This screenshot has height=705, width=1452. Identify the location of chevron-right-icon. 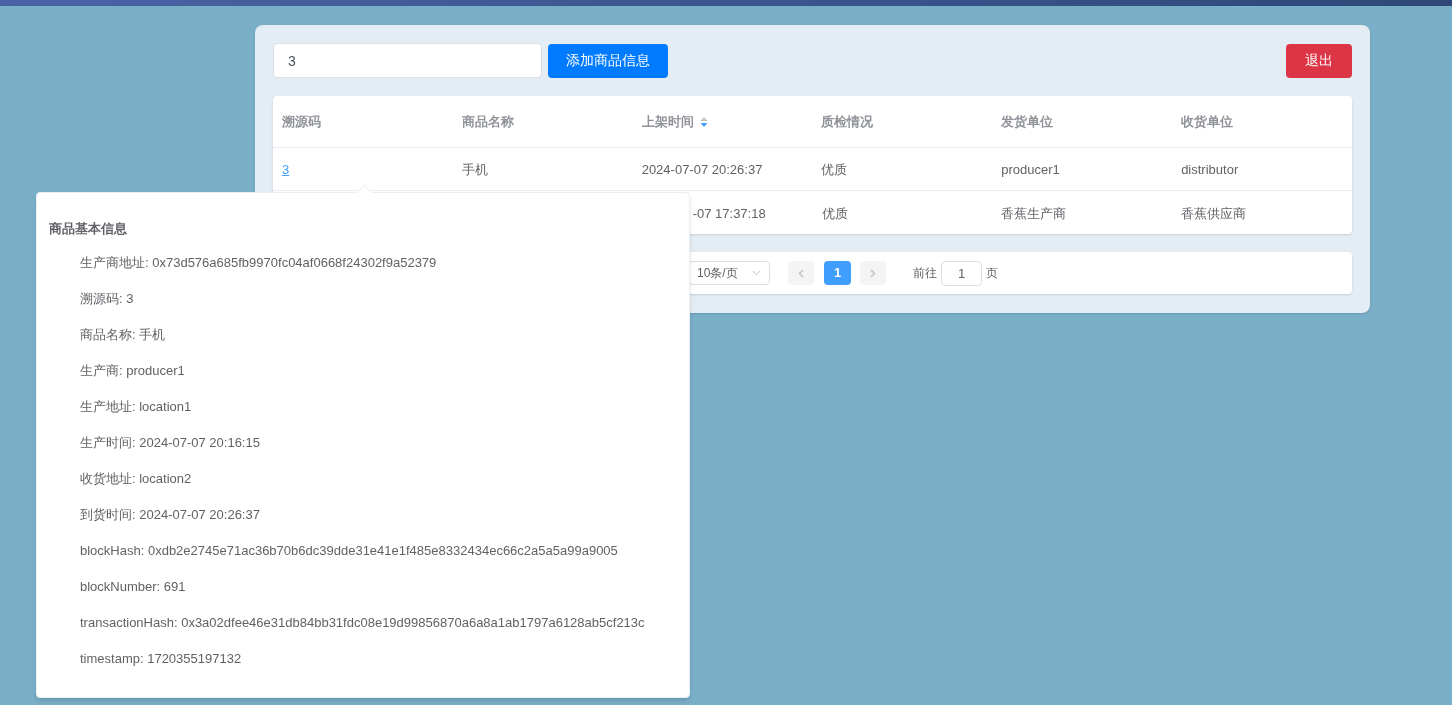
(873, 273).